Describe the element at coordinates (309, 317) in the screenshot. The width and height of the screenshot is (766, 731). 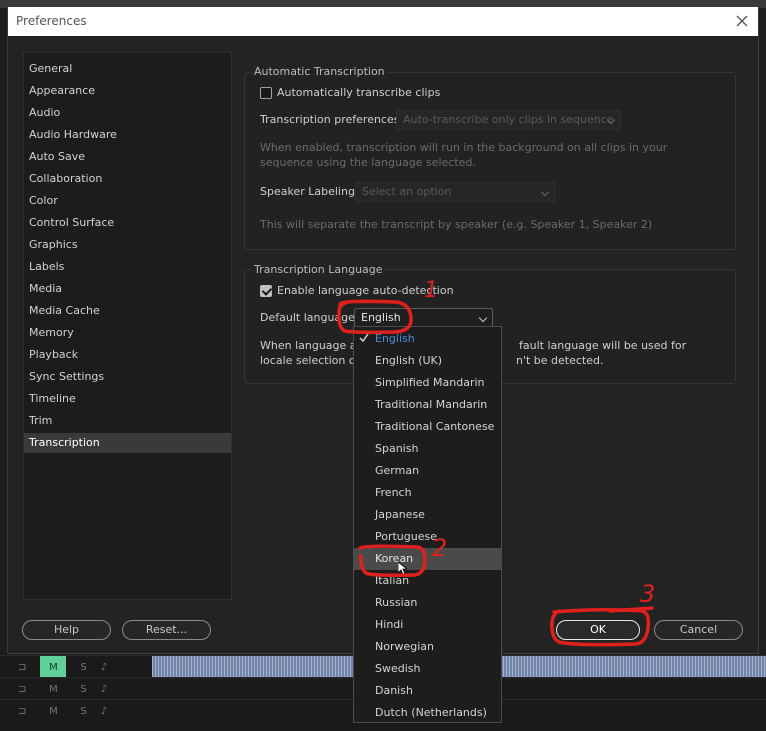
I see `default-language-label: Default language:` at that location.